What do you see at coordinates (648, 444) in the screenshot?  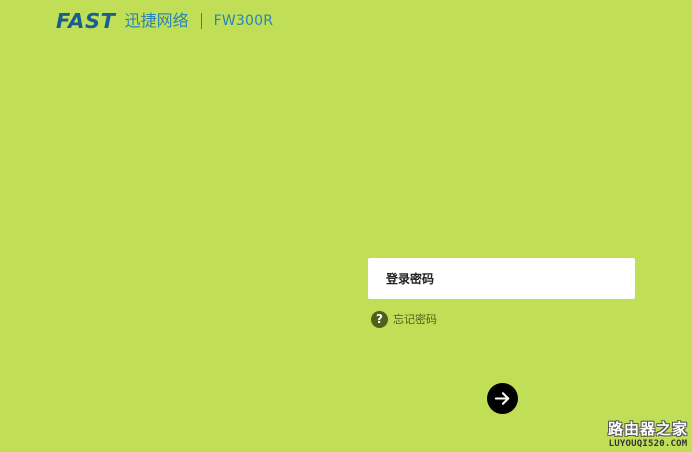 I see `watermark-url: LUYOUQI520.COM` at bounding box center [648, 444].